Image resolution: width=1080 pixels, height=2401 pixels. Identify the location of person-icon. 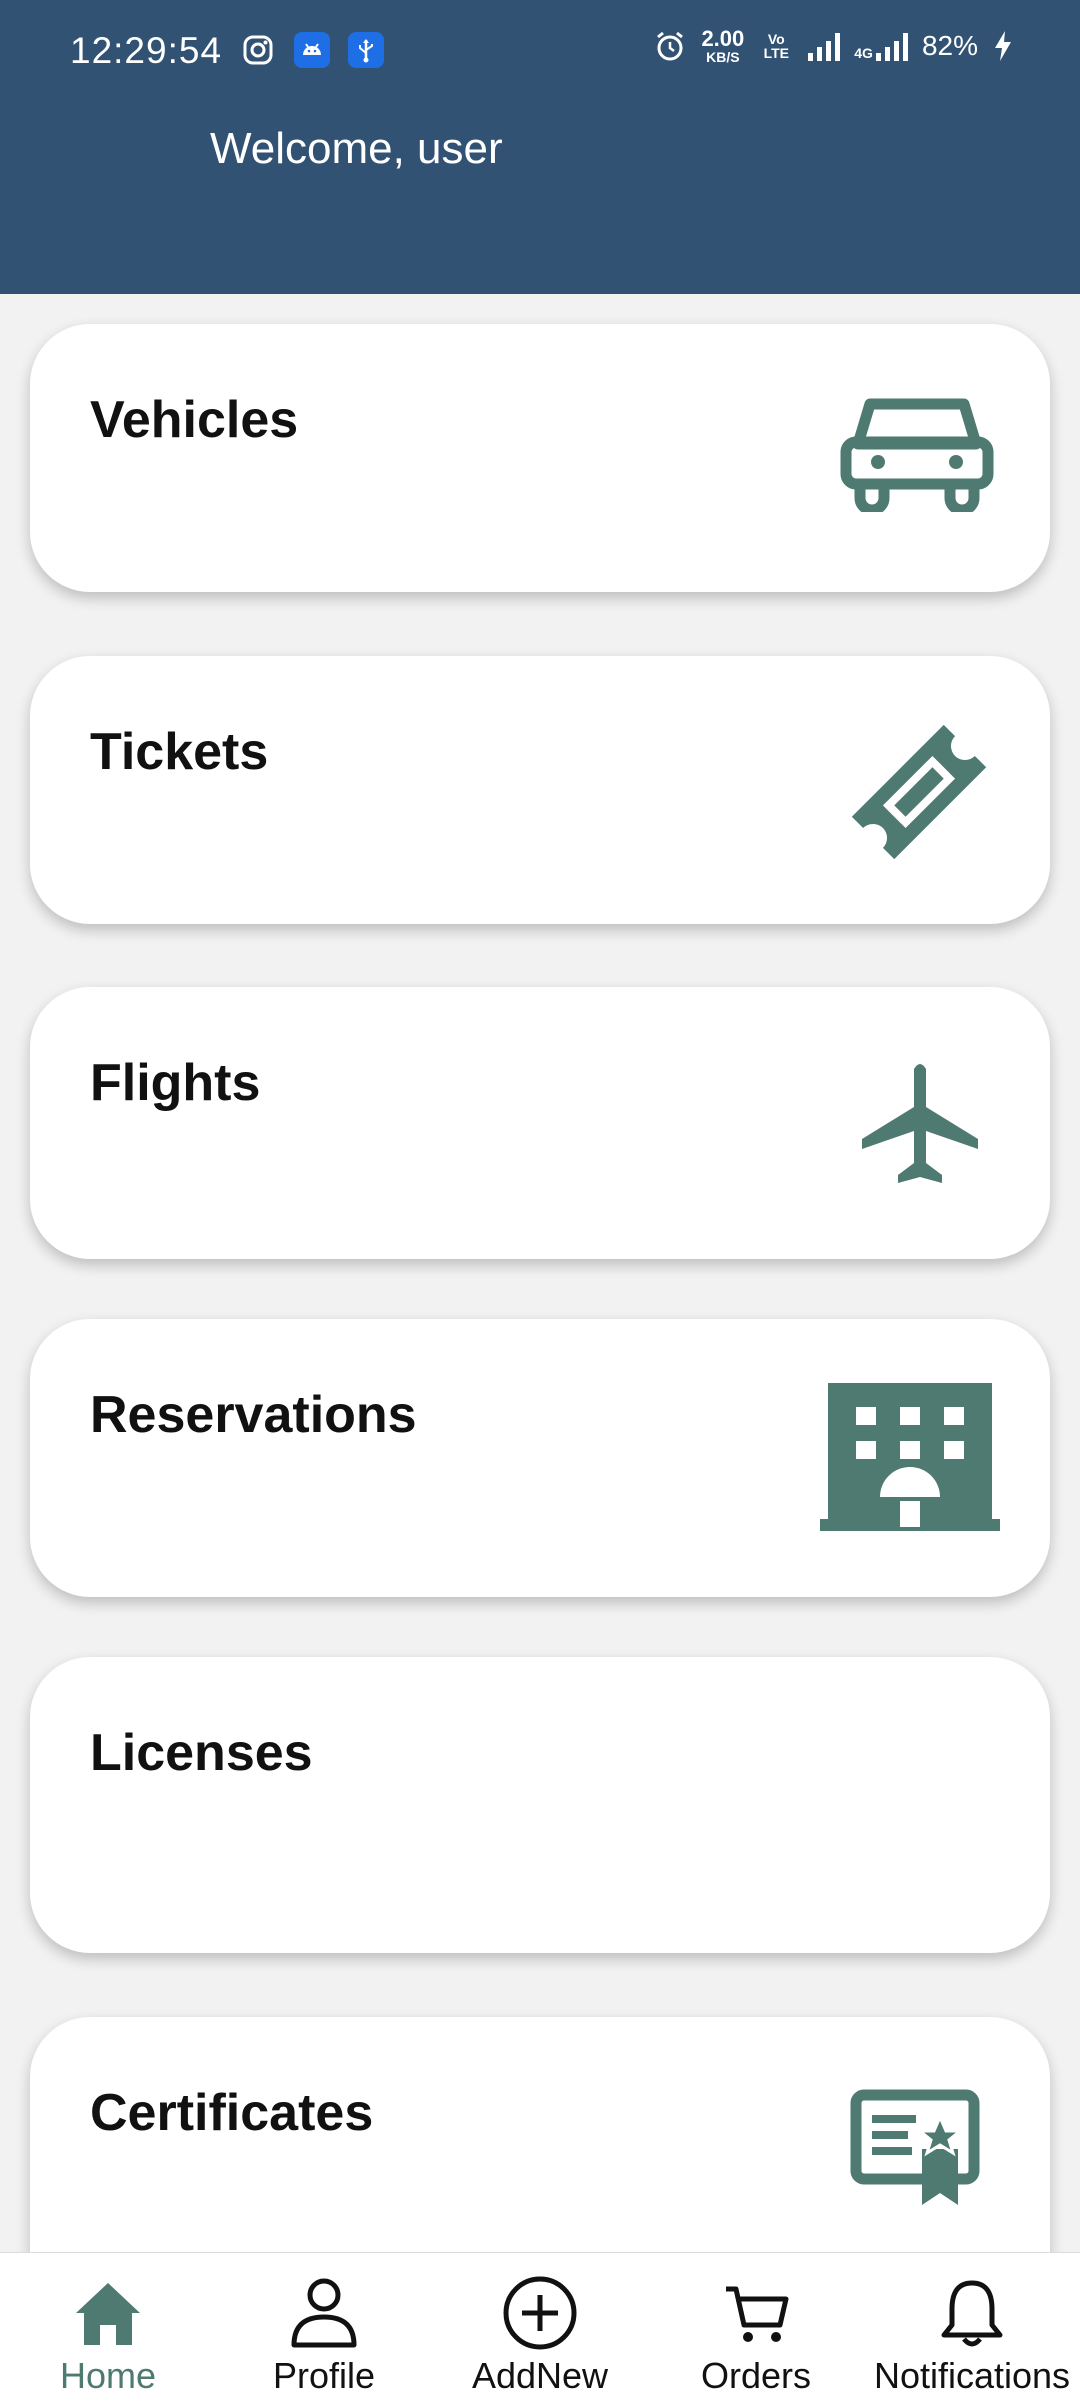
(324, 2313).